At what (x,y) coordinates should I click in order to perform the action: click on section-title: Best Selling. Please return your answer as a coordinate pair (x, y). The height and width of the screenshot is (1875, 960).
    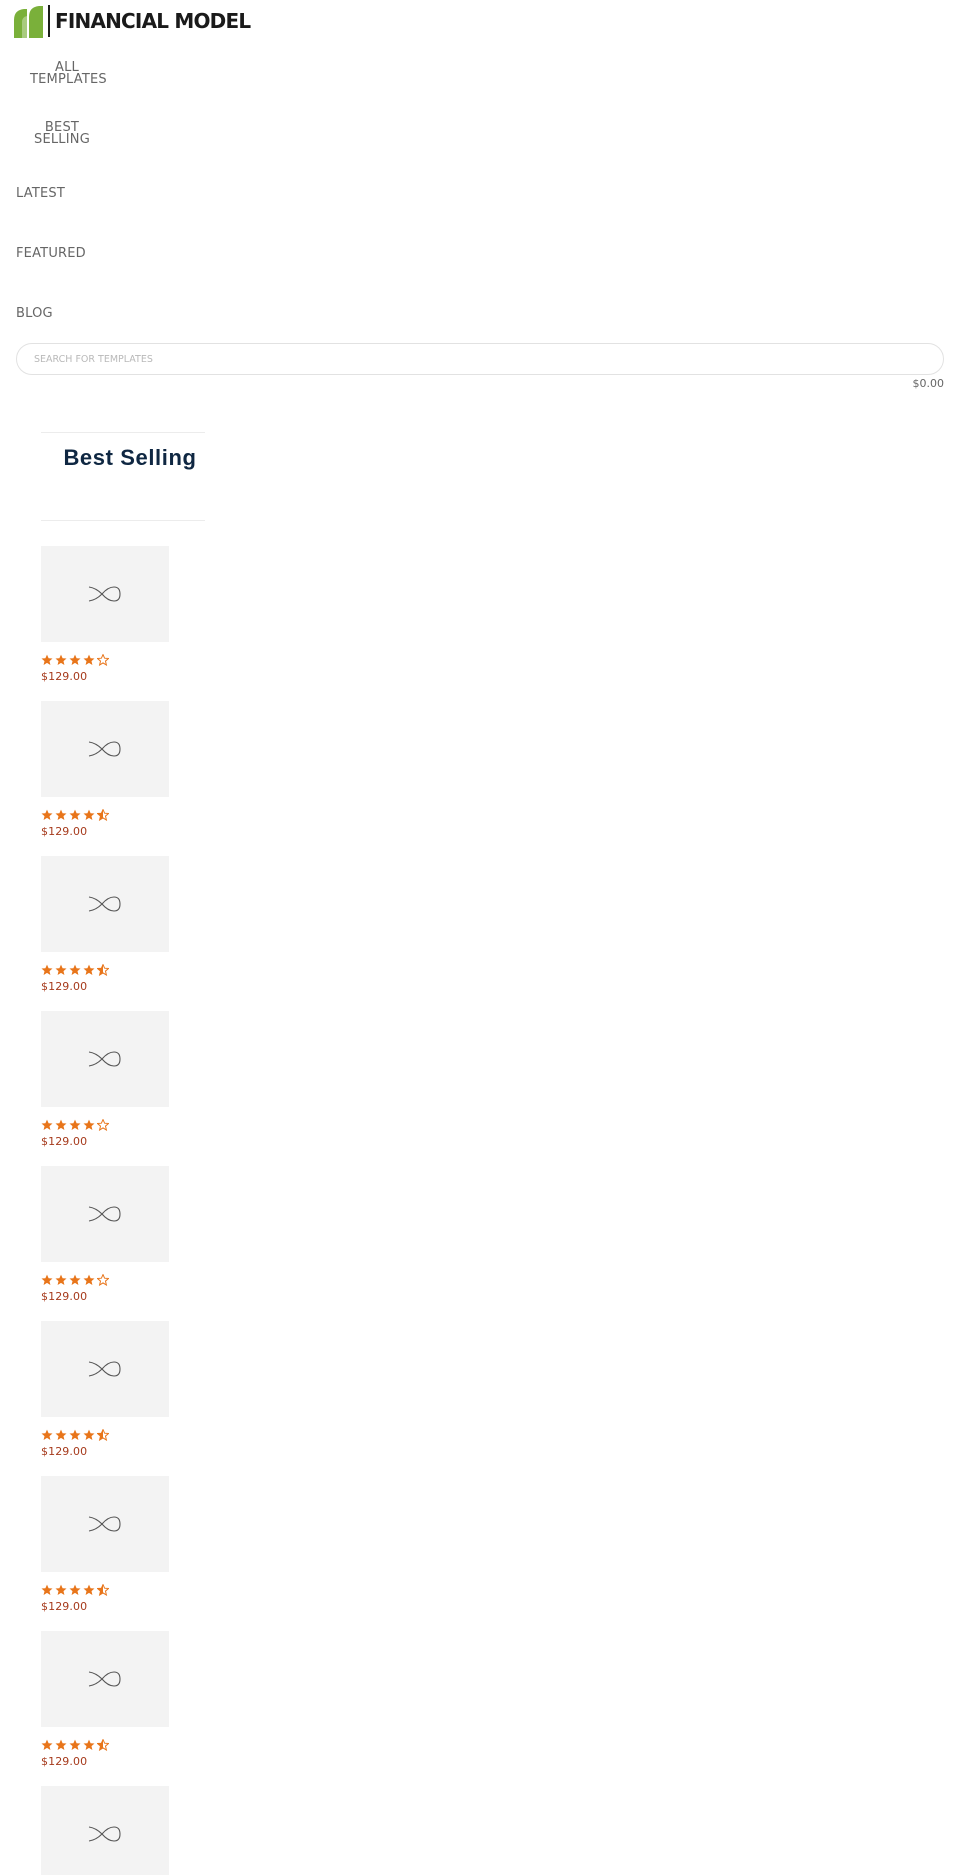
    Looking at the image, I should click on (130, 457).